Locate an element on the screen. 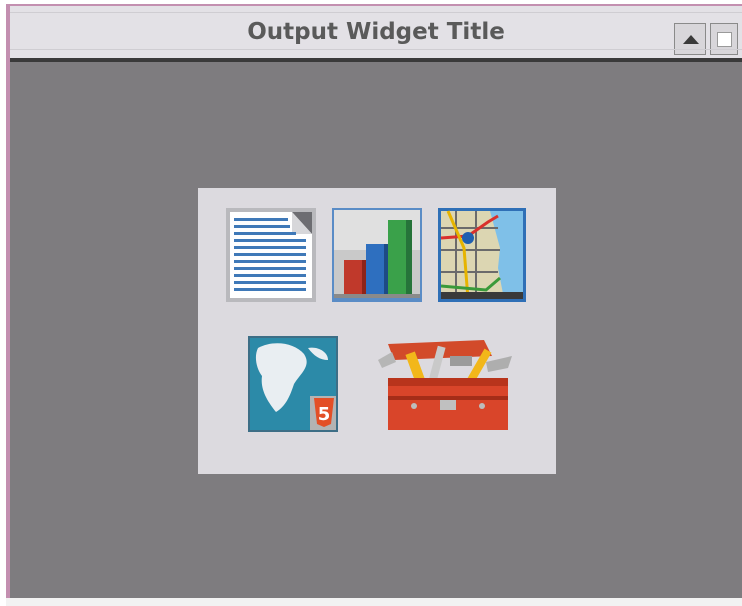 This screenshot has width=742, height=606. map-icon is located at coordinates (482, 255).